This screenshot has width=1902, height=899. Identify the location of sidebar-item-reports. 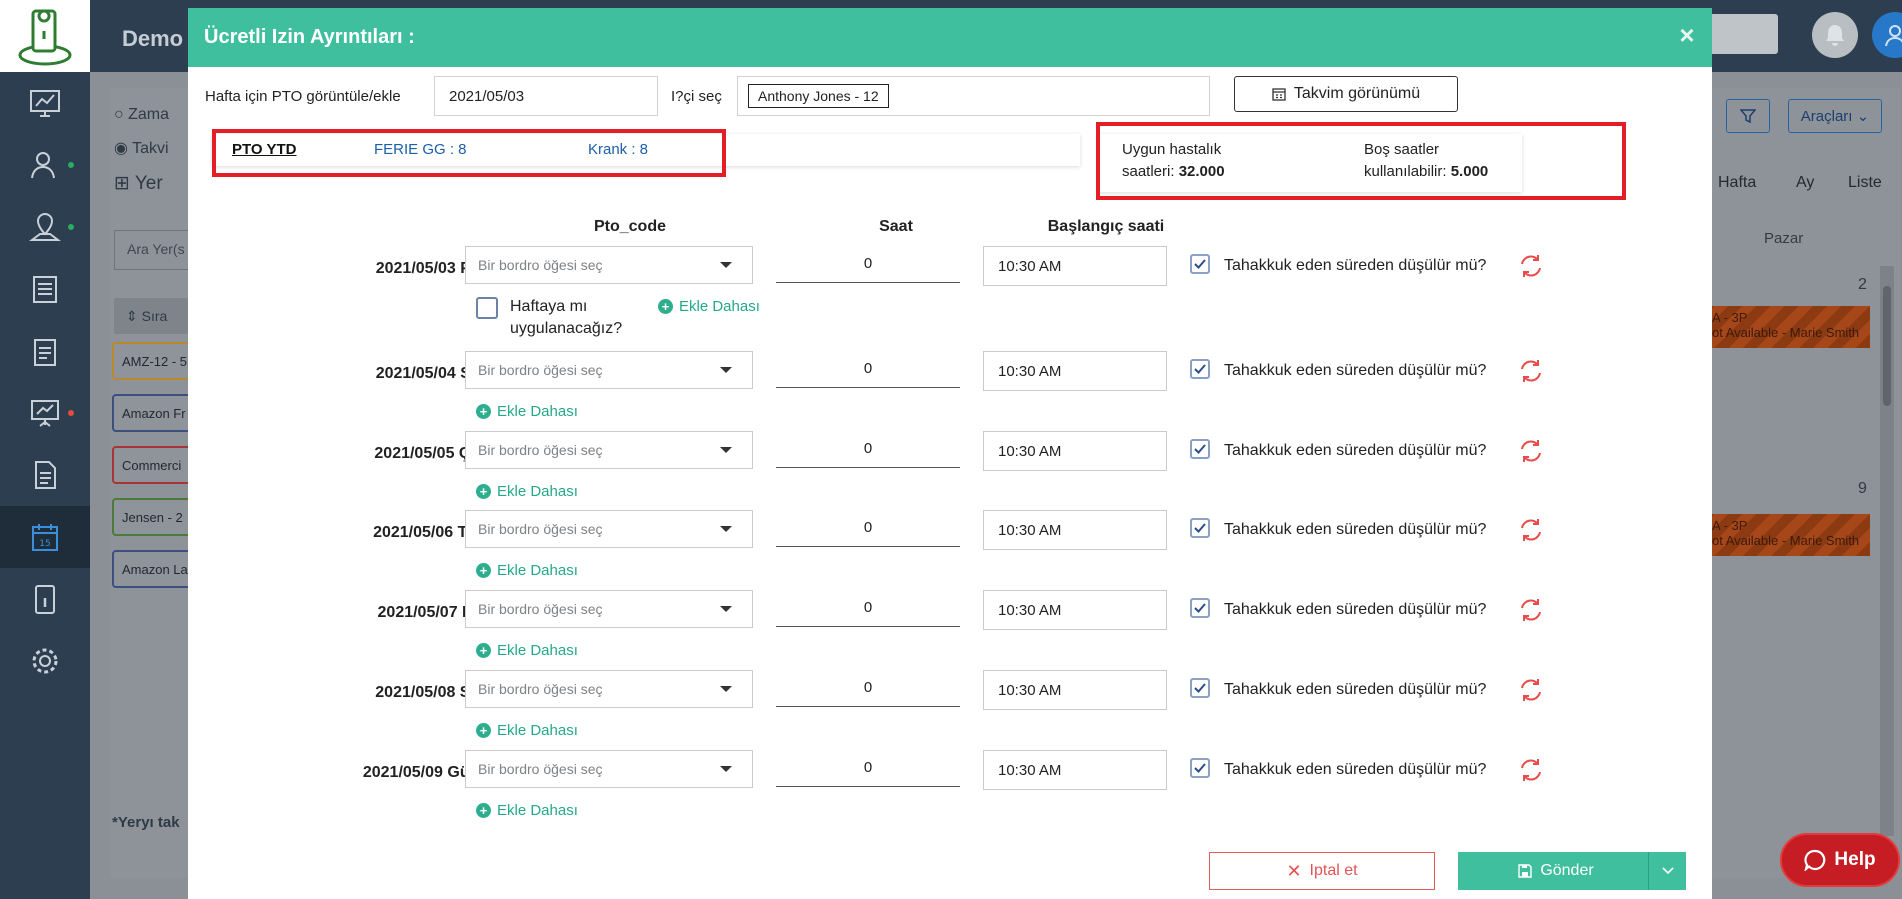
(45, 413).